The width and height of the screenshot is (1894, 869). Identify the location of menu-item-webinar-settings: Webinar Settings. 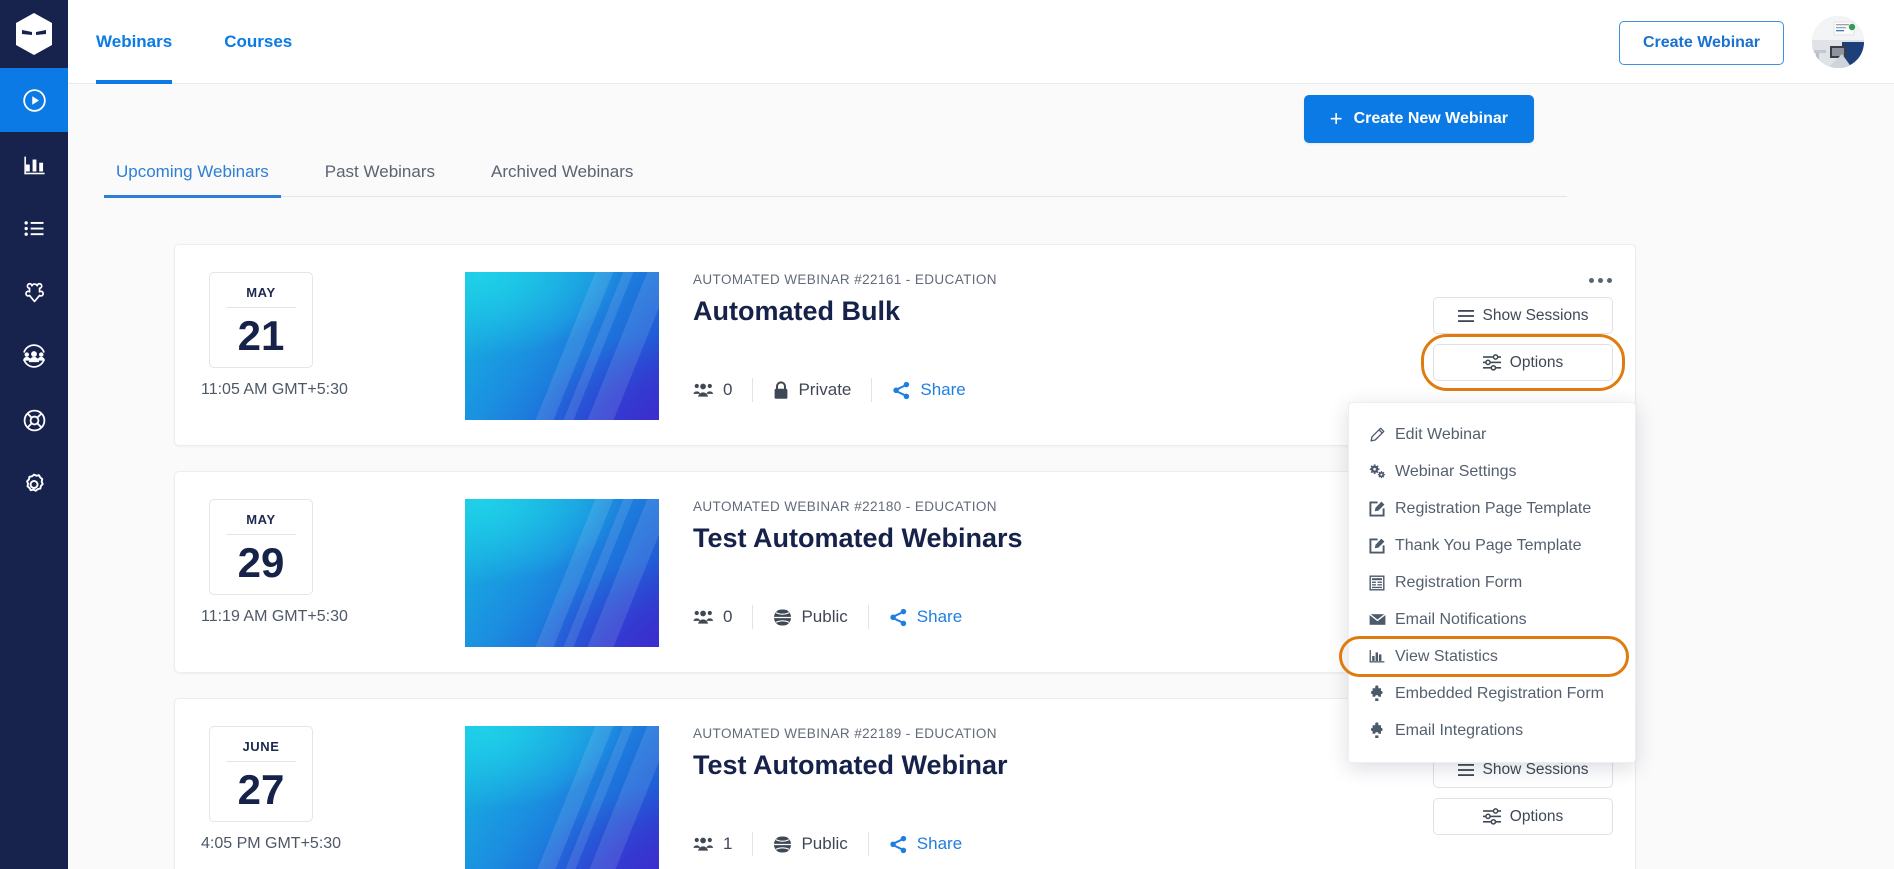
(1492, 471).